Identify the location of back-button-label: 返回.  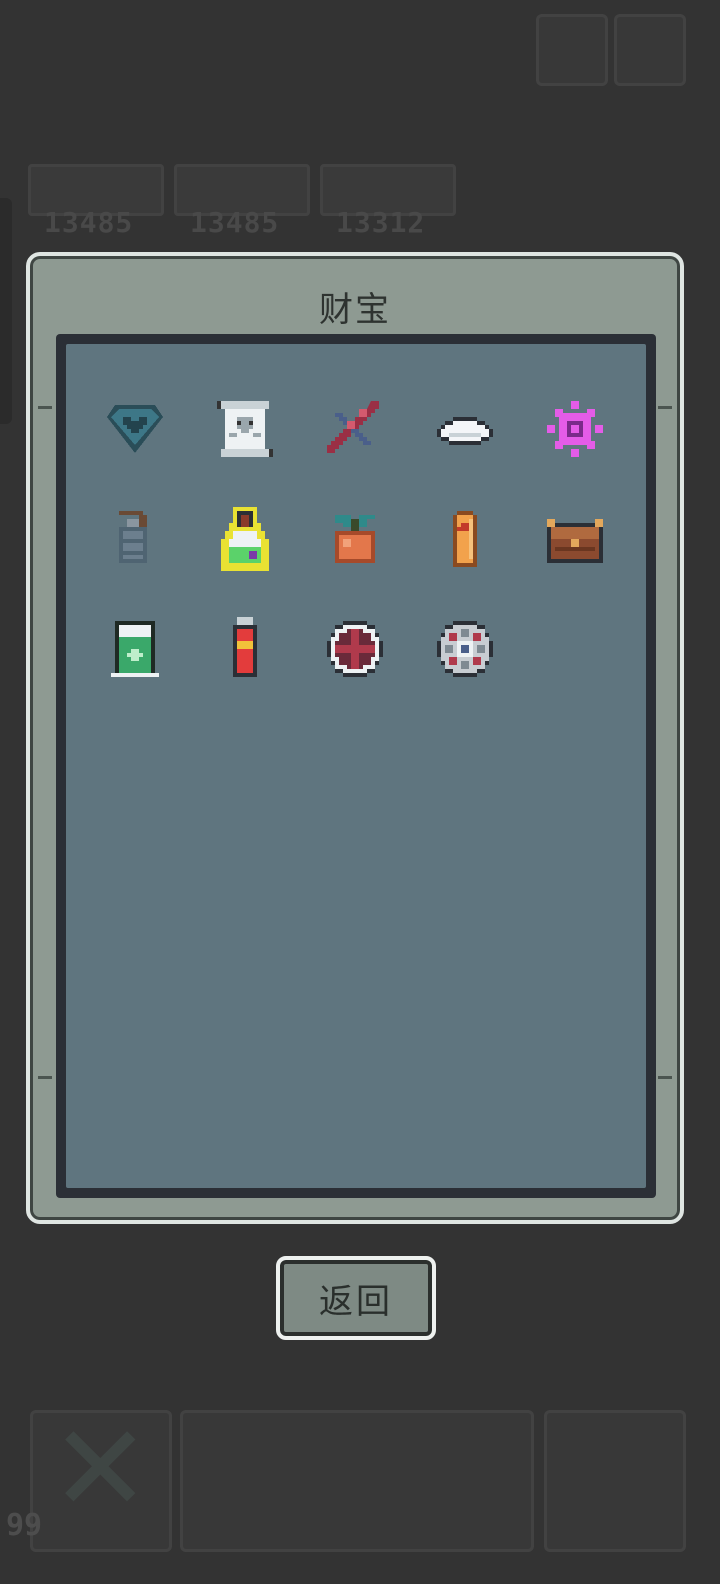
(356, 1301).